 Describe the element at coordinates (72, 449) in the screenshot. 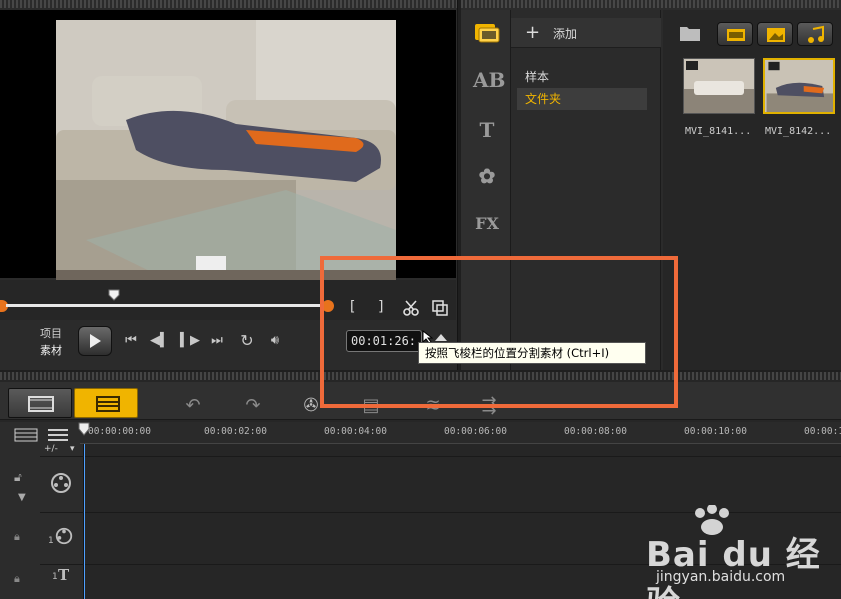

I see `zoom-dropdown-icon: ▾` at that location.